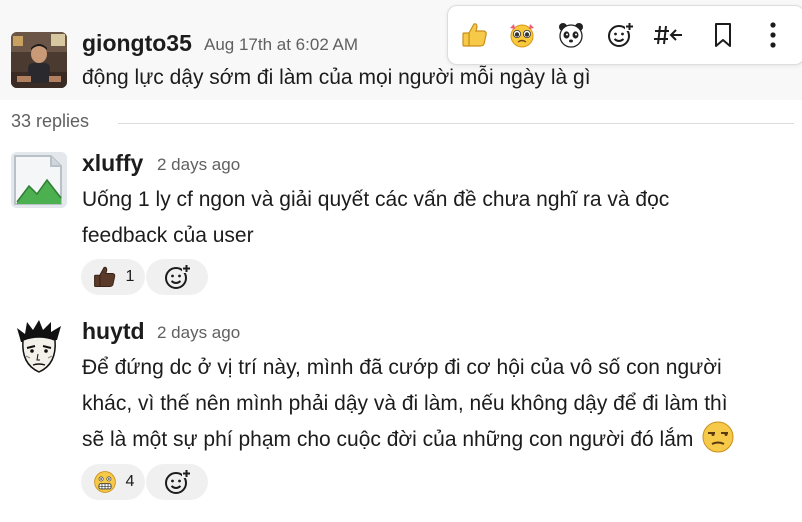  I want to click on grimacing-face-icon, so click(104, 482).